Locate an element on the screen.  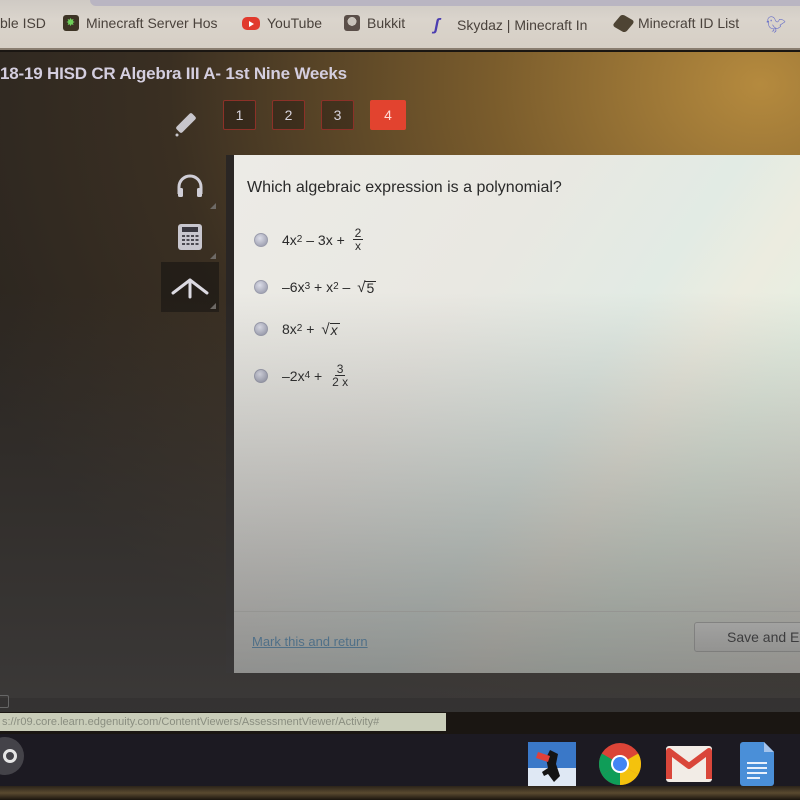
radicand: 5 is located at coordinates (371, 287).